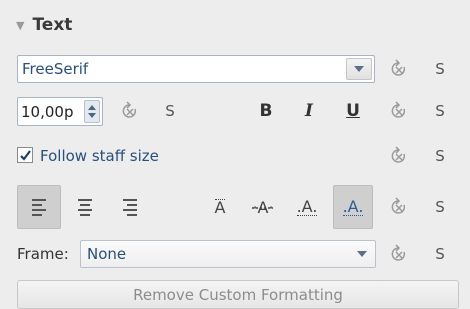 The image size is (470, 309). What do you see at coordinates (99, 156) in the screenshot?
I see `follow-staff-label: Follow staff size` at bounding box center [99, 156].